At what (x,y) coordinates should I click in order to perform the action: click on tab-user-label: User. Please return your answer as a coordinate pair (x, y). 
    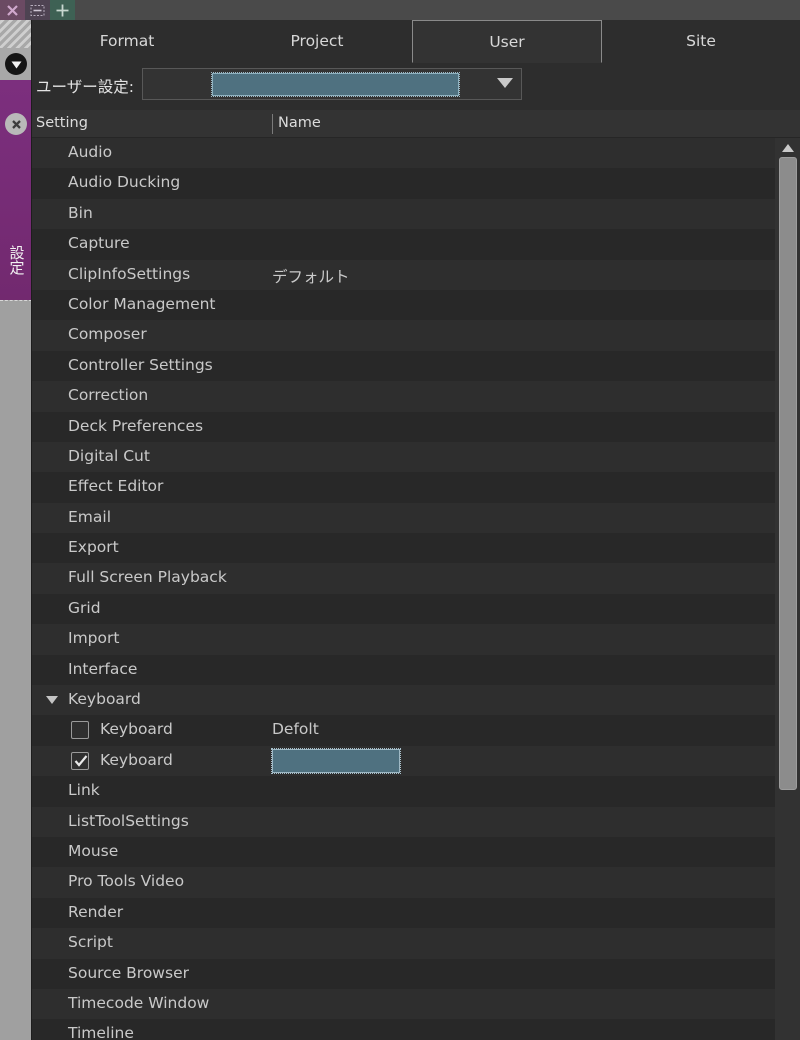
    Looking at the image, I should click on (507, 41).